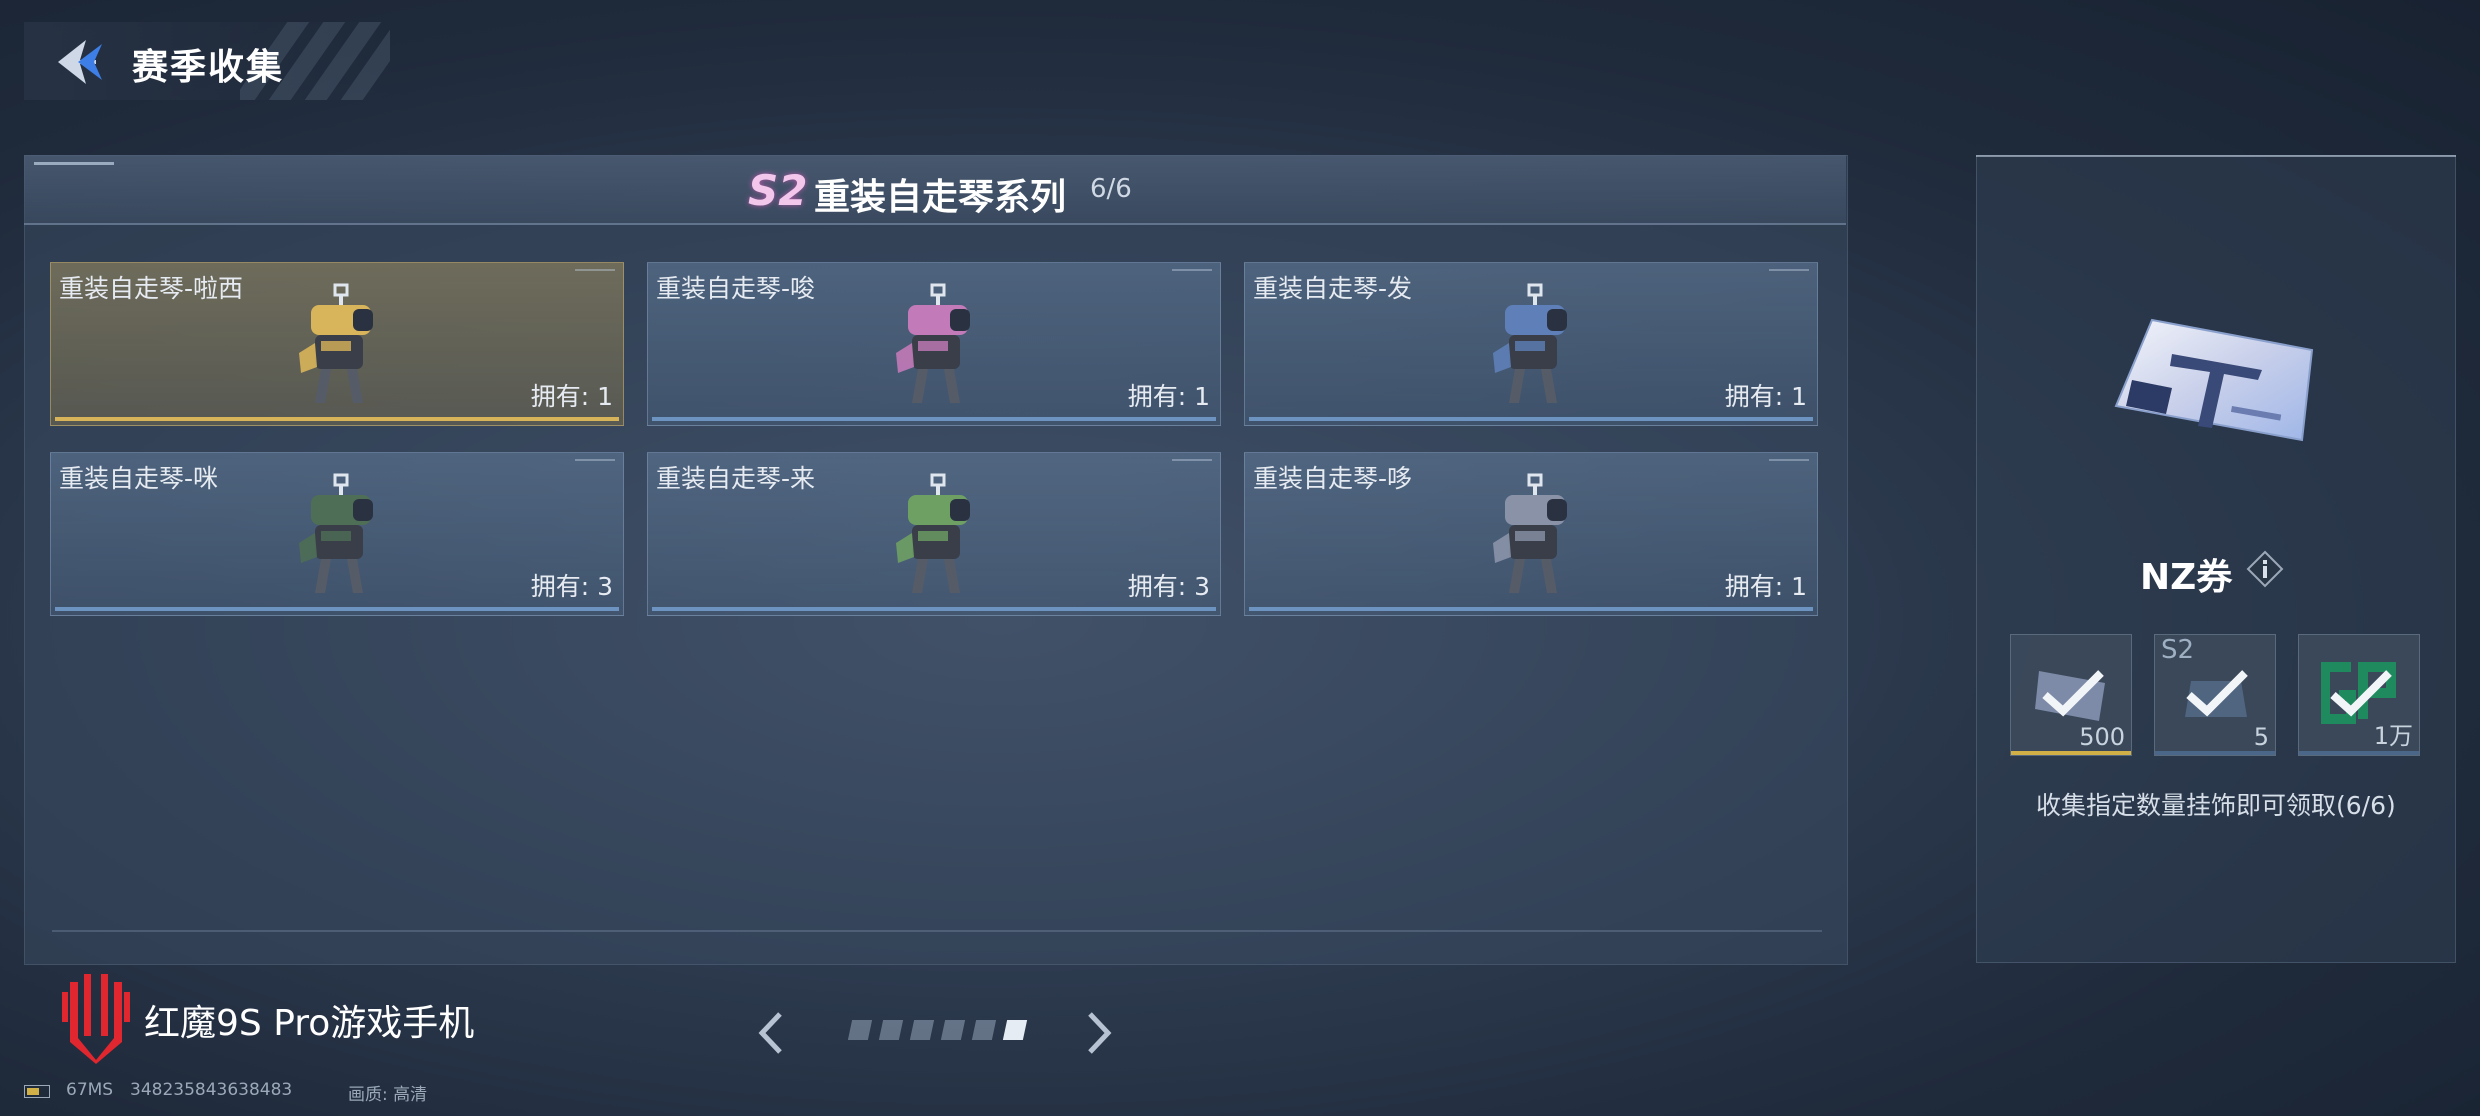  I want to click on reward-name: NZ券, so click(2186, 577).